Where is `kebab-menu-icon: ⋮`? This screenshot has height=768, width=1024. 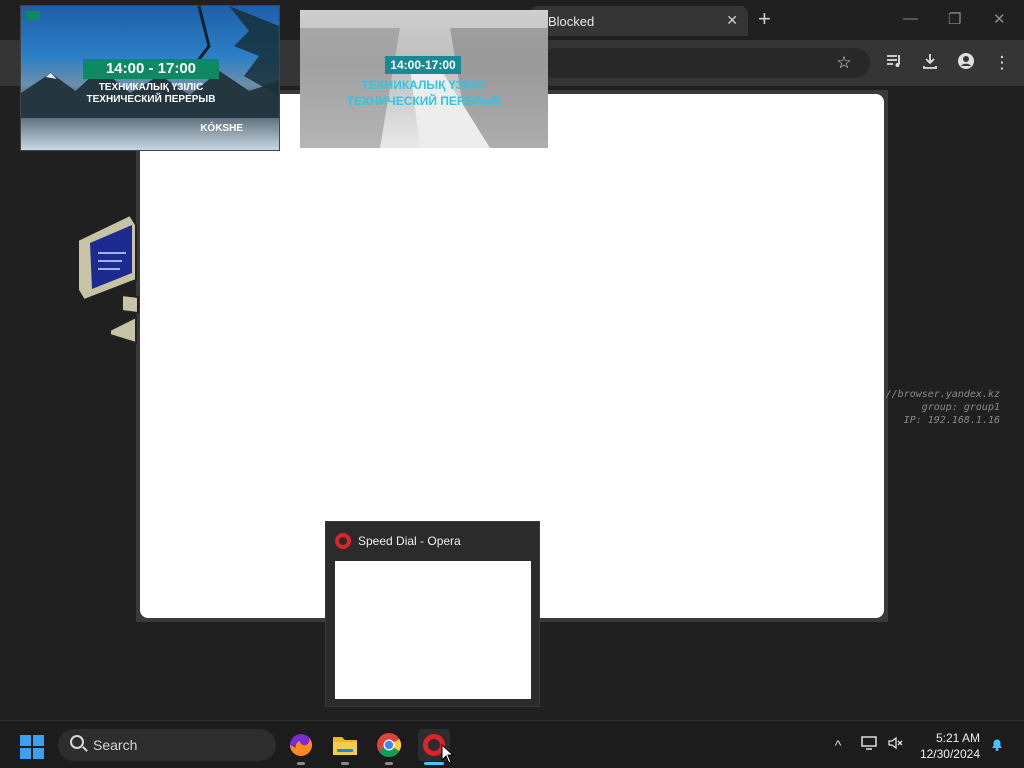 kebab-menu-icon: ⋮ is located at coordinates (1002, 63).